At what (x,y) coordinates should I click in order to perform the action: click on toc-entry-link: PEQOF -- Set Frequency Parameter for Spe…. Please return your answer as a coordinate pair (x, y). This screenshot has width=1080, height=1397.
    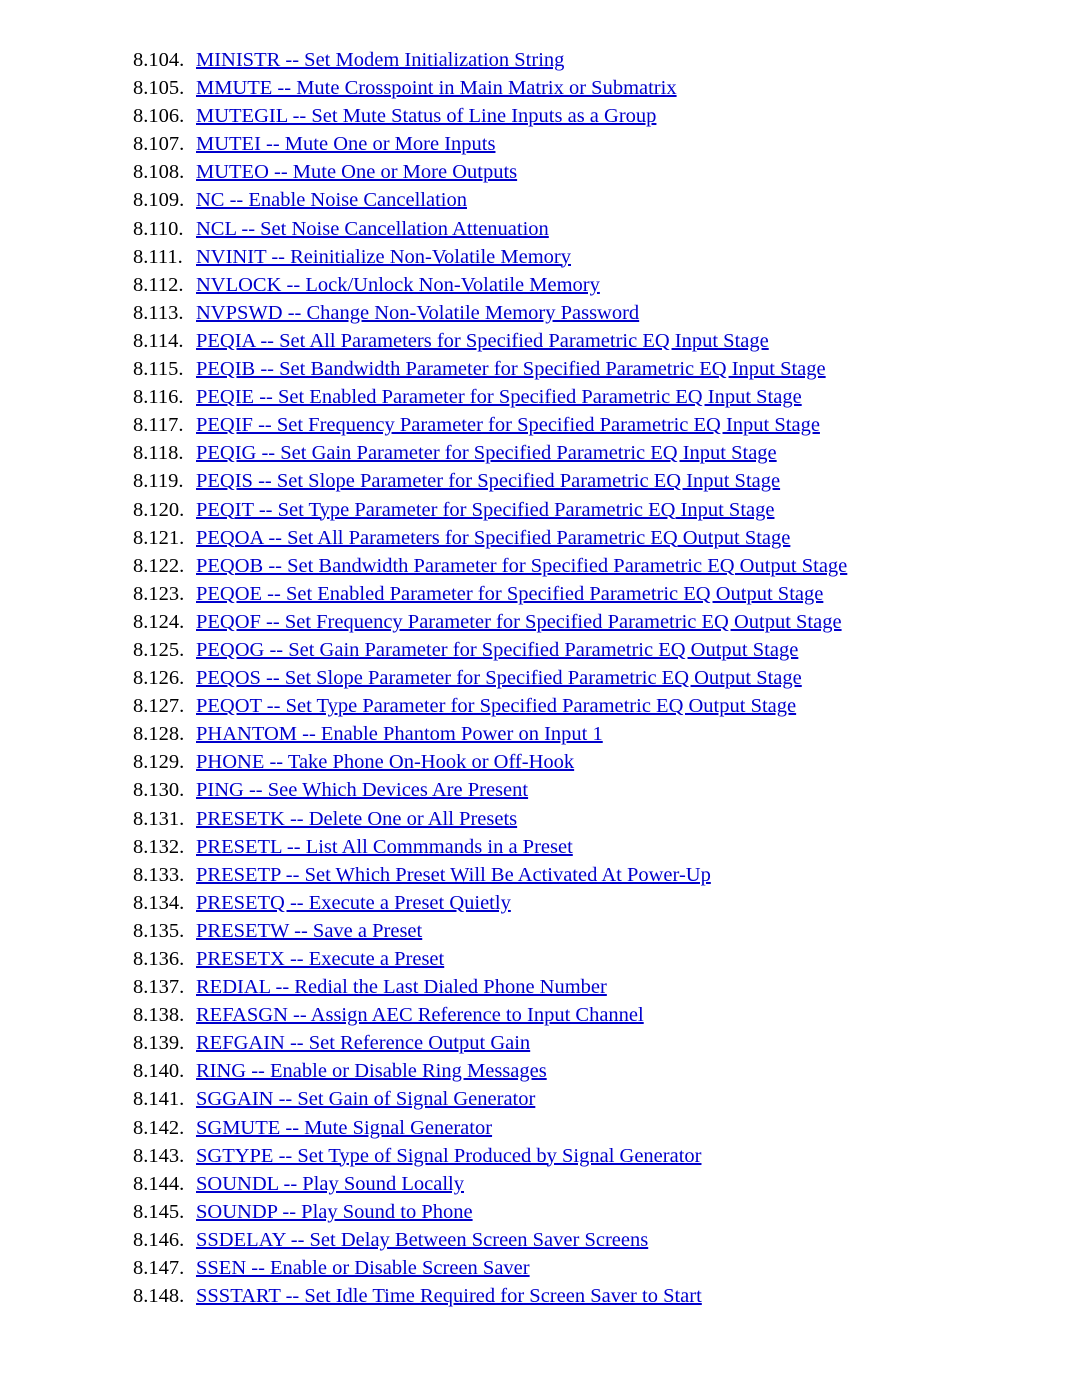
    Looking at the image, I should click on (519, 622).